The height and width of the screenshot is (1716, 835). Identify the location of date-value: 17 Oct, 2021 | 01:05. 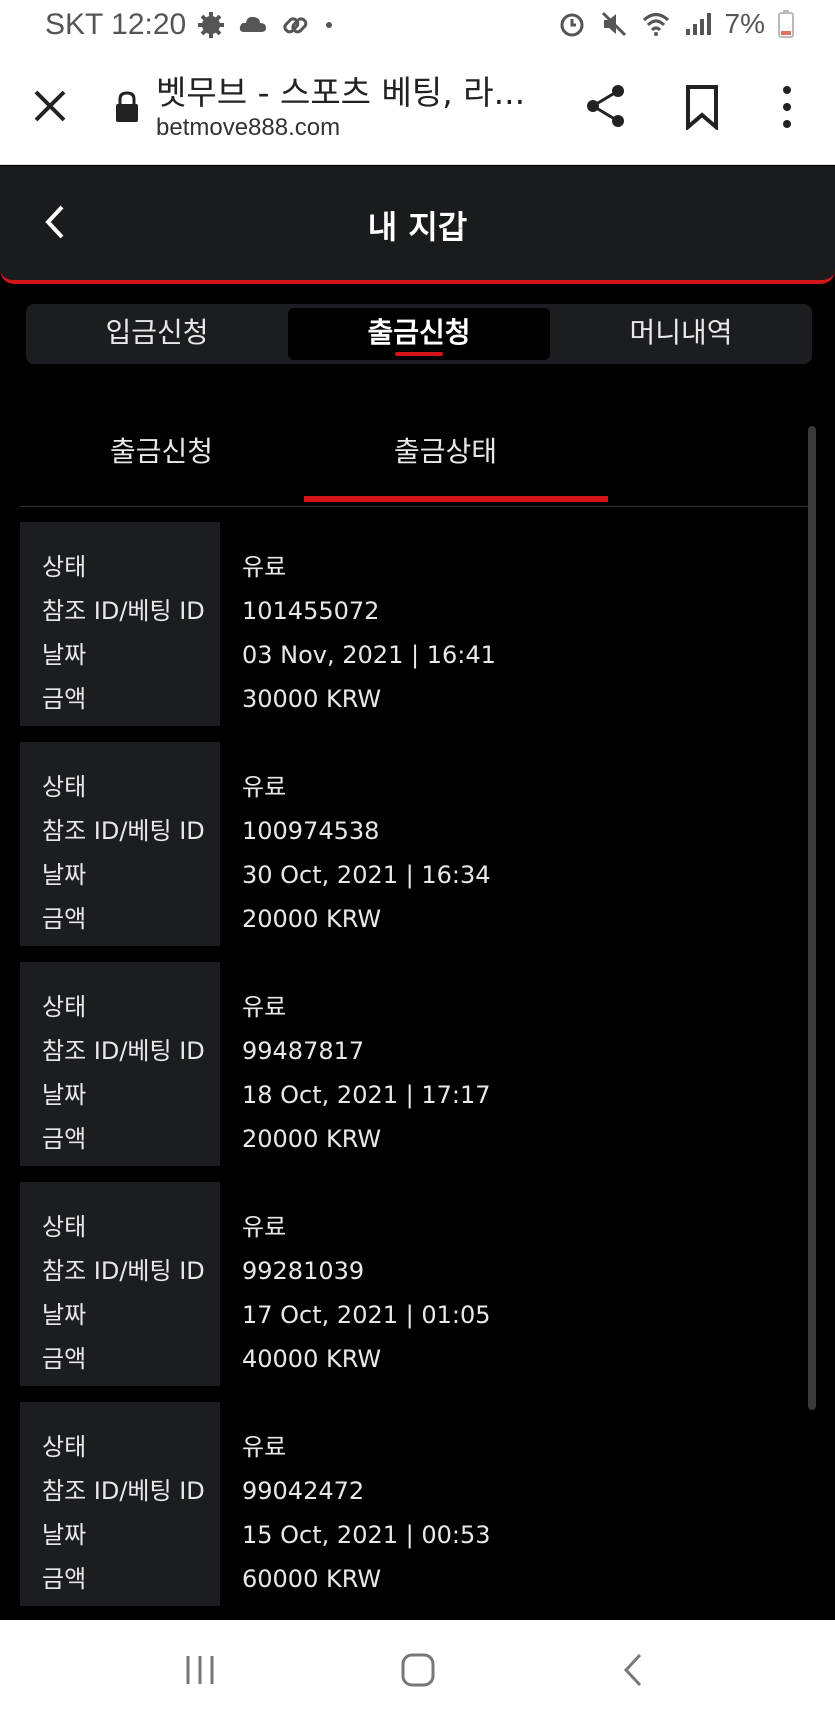
(366, 1315).